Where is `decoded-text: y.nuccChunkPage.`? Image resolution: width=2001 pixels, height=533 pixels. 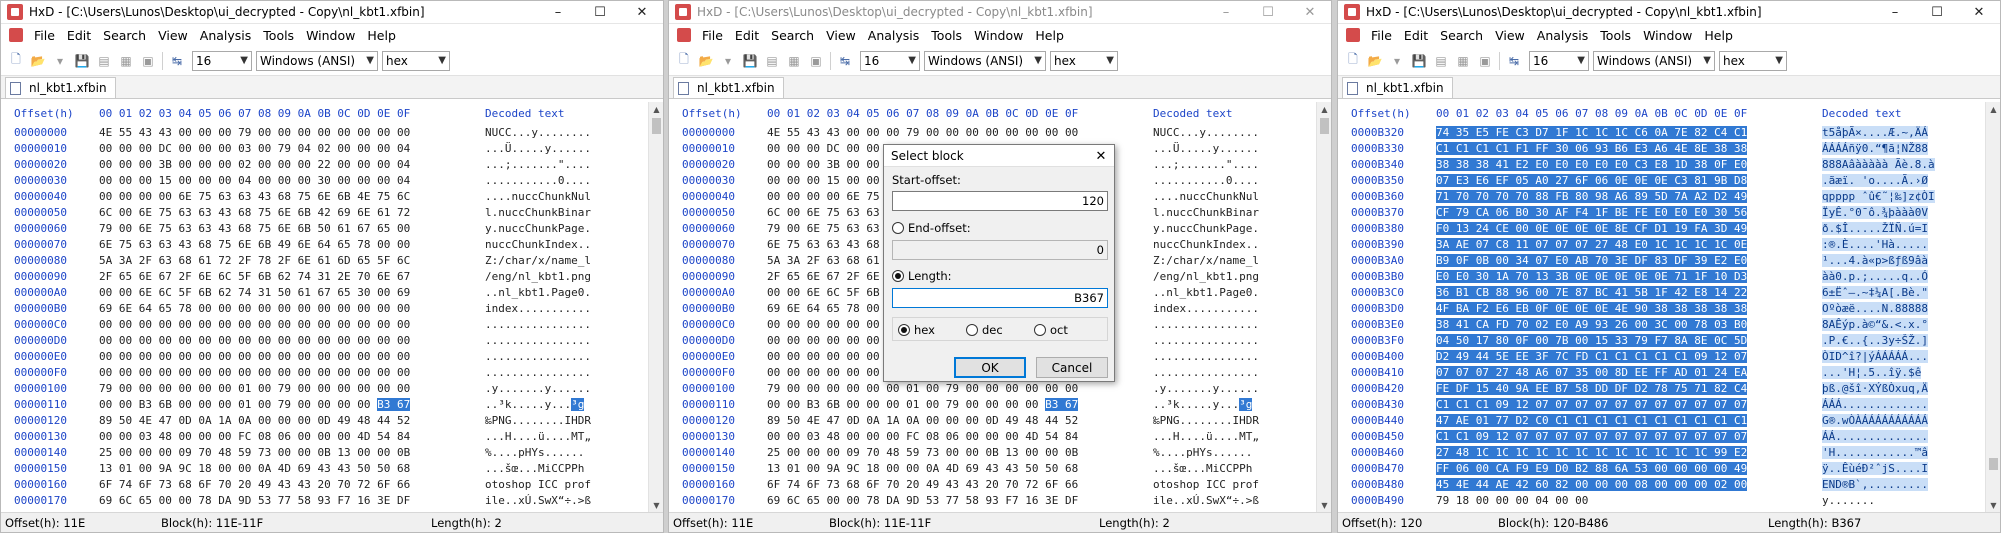 decoded-text: y.nuccChunkPage. is located at coordinates (1206, 228).